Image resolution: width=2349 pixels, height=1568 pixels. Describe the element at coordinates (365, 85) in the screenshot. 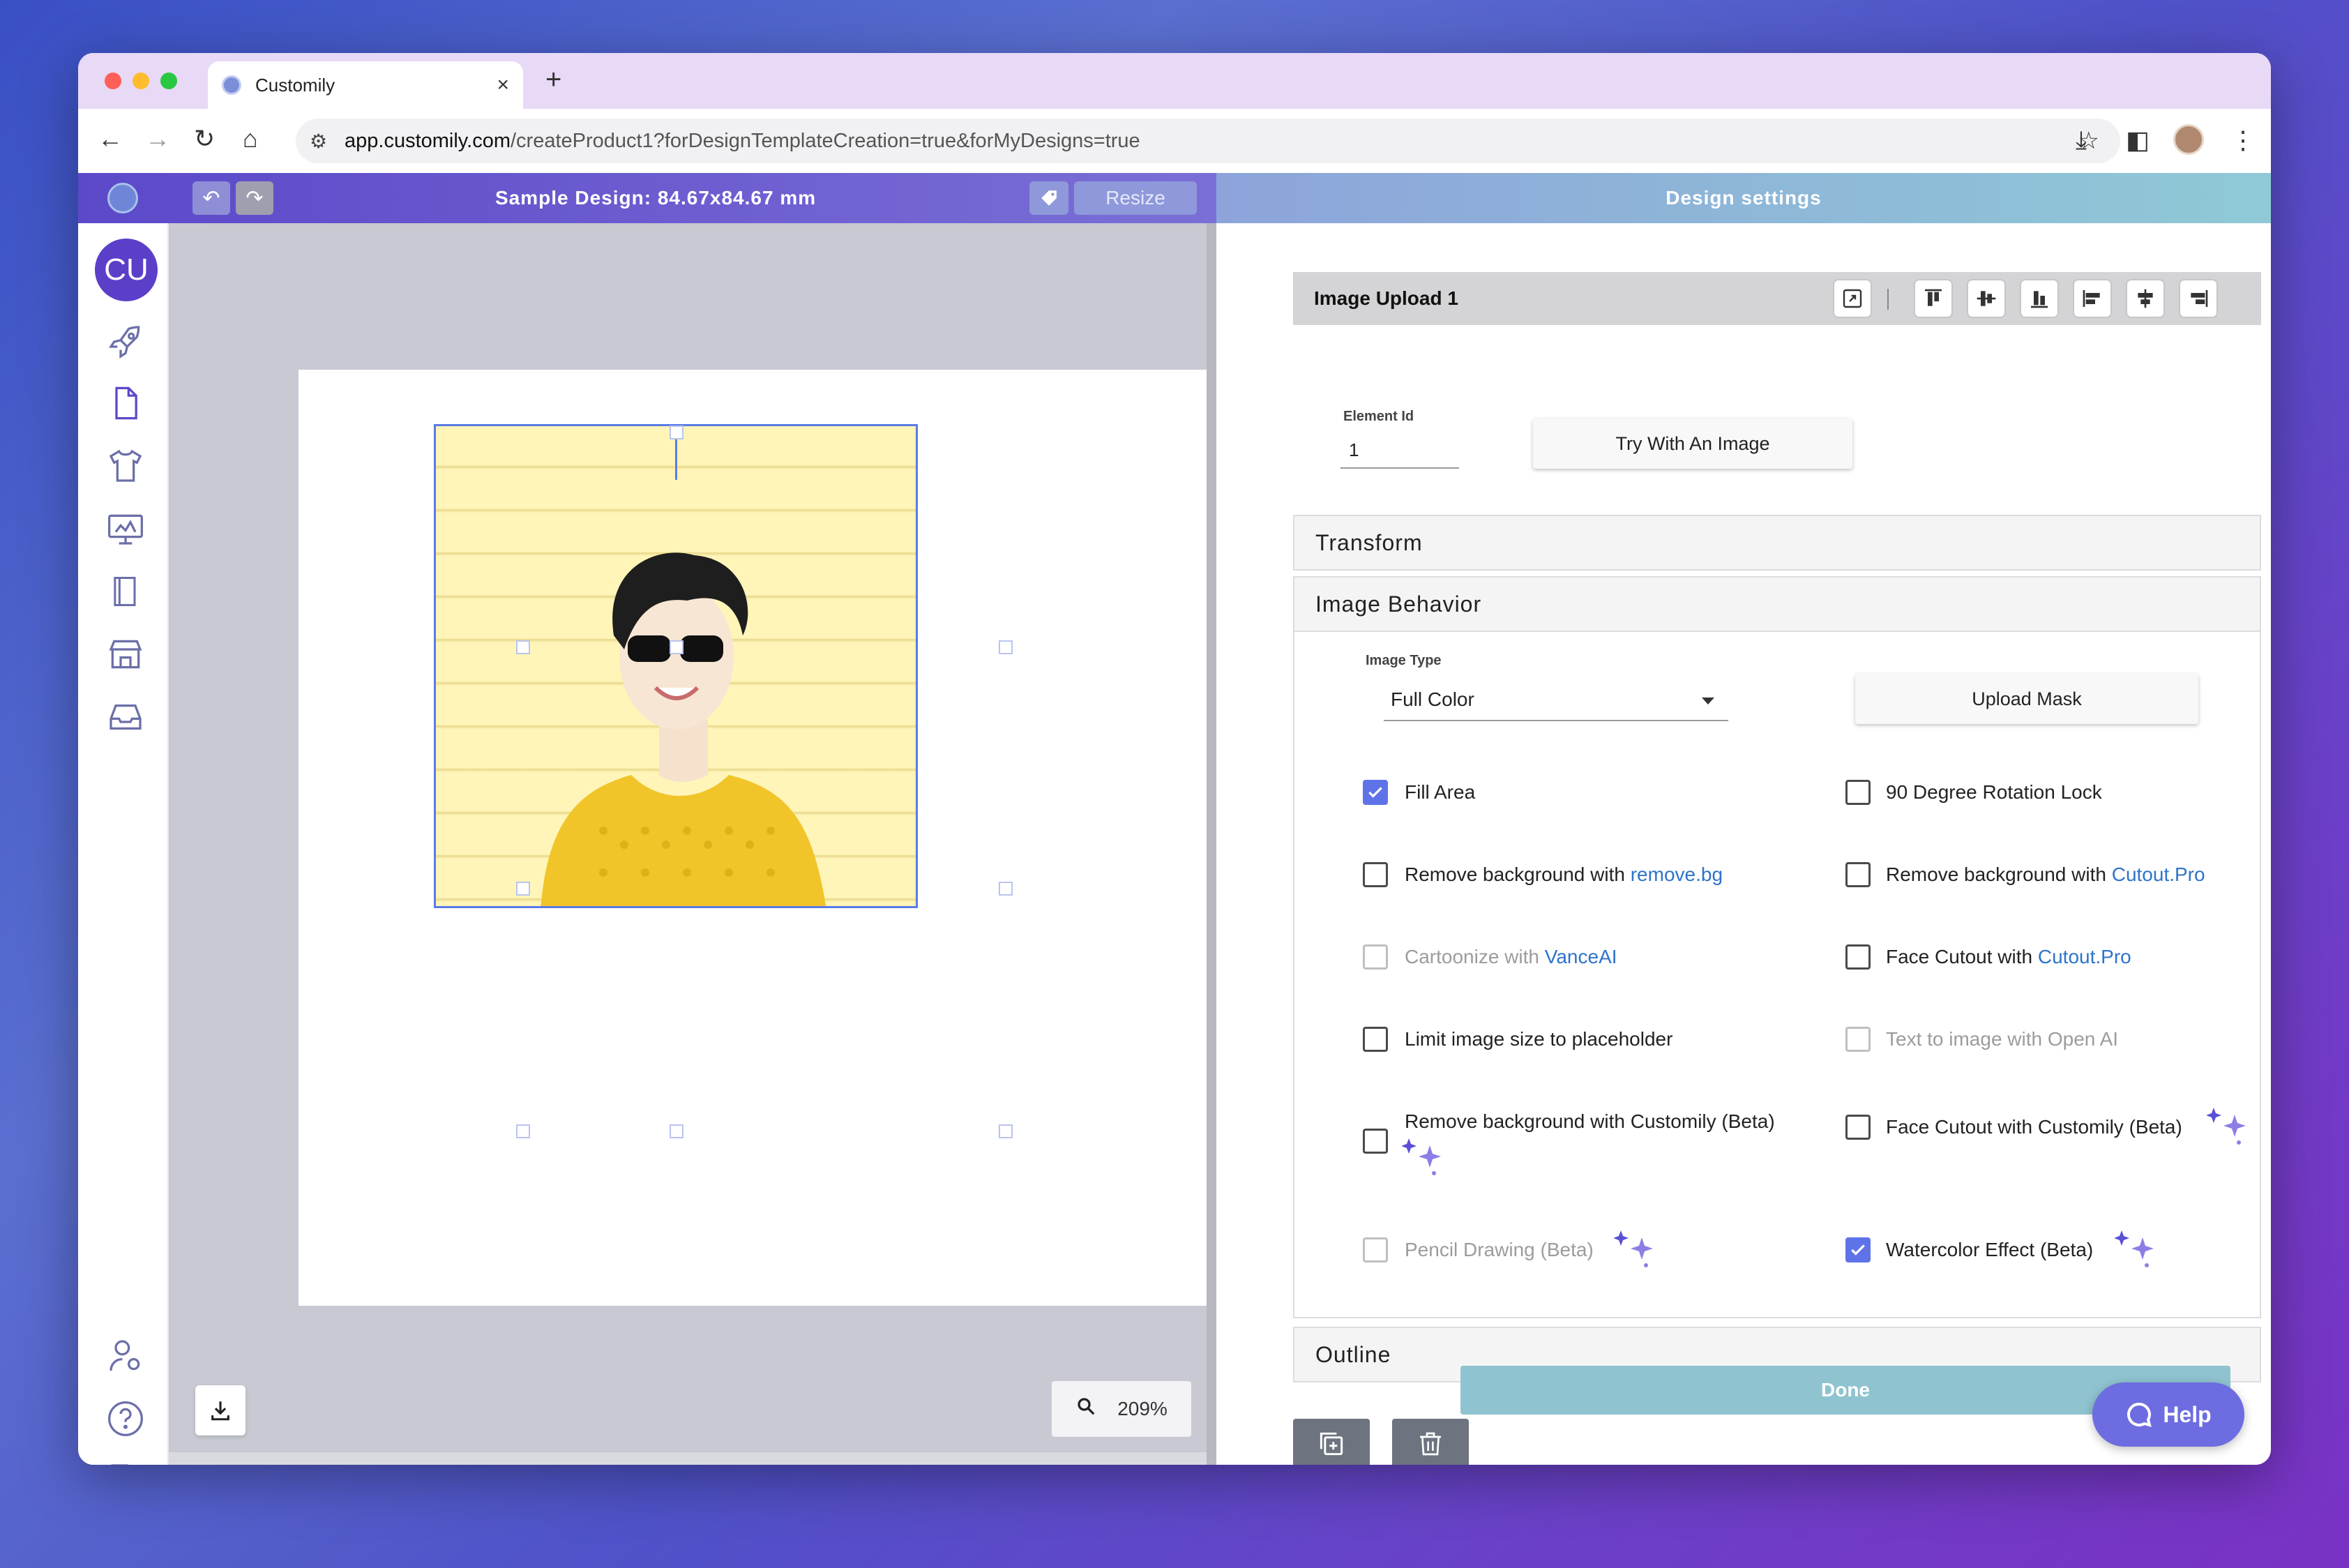

I see `browser-tab: Customily ×` at that location.